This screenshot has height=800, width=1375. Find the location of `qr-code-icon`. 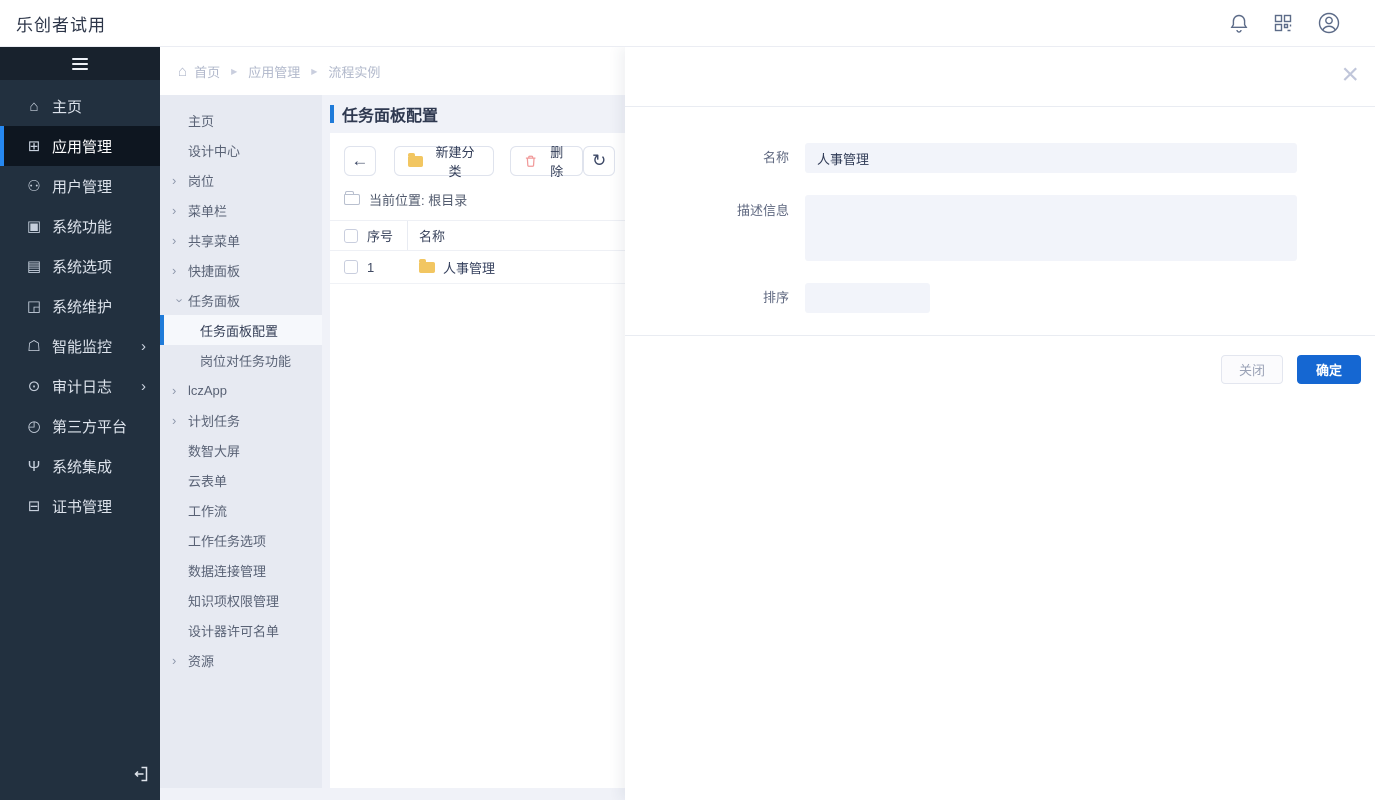

qr-code-icon is located at coordinates (1283, 23).